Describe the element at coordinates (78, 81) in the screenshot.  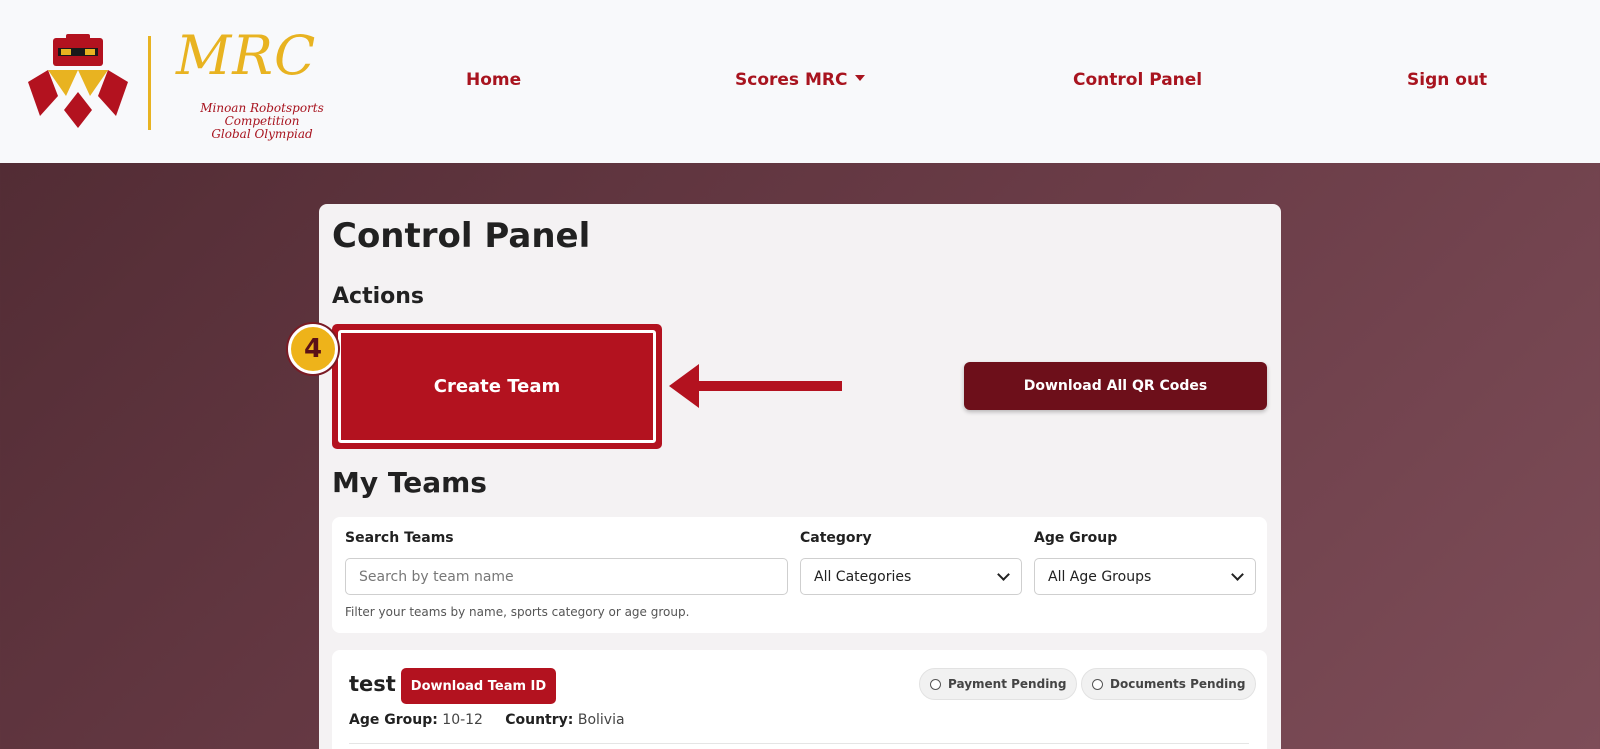
I see `robot-logo-icon` at that location.